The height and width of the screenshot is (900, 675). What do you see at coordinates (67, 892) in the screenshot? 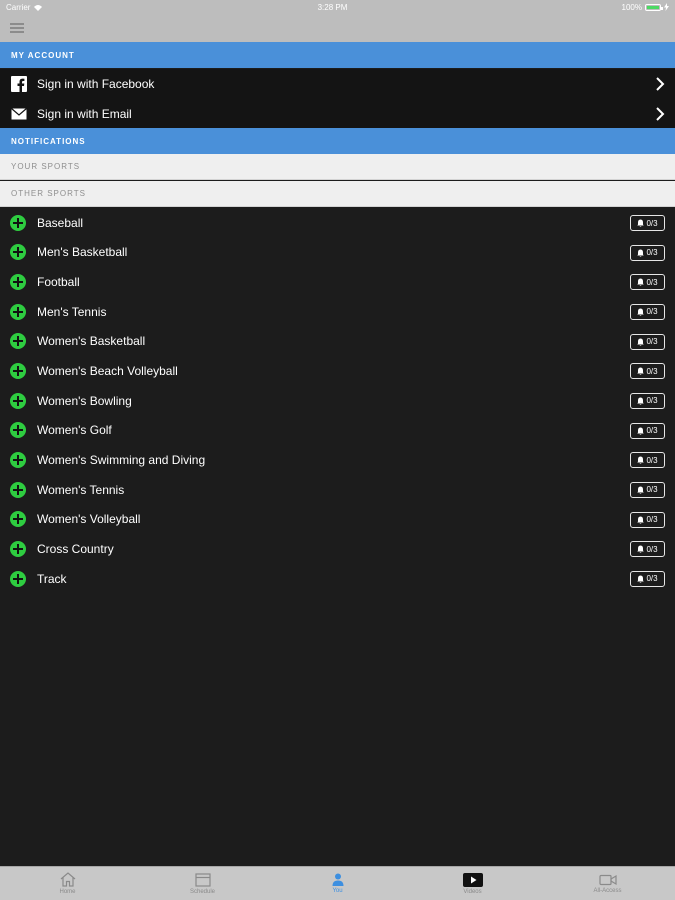
I see `tab-home-label: Home` at bounding box center [67, 892].